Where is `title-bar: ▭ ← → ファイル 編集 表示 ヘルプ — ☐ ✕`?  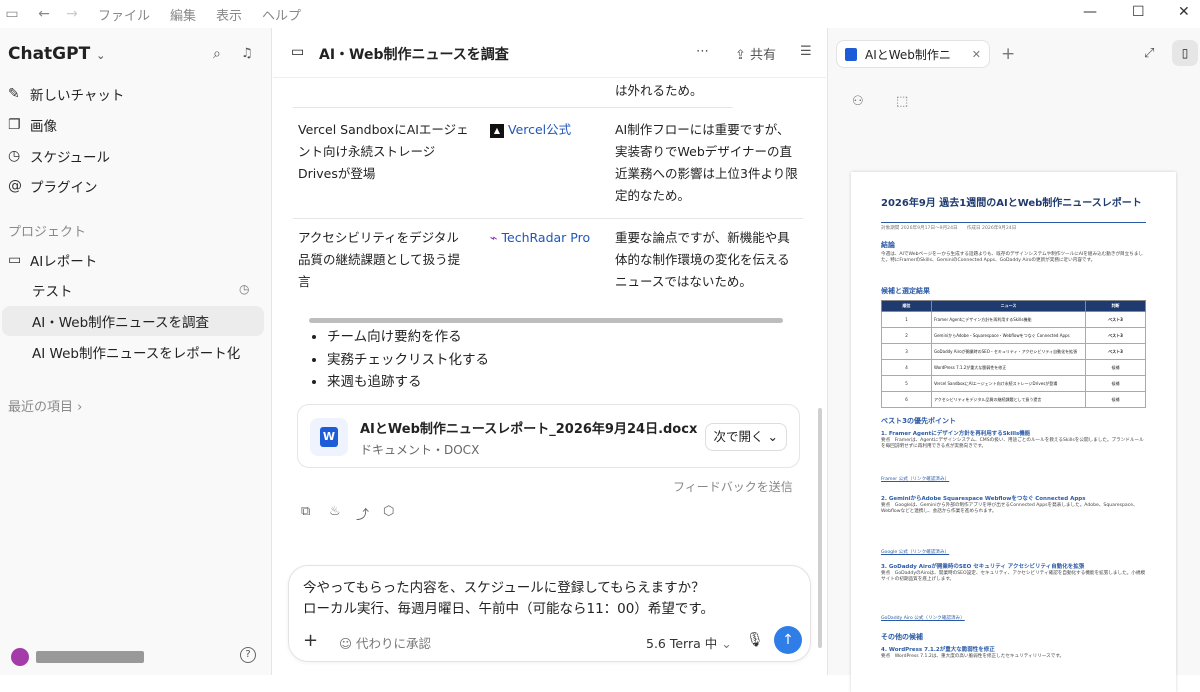 title-bar: ▭ ← → ファイル 編集 表示 ヘルプ — ☐ ✕ is located at coordinates (600, 14).